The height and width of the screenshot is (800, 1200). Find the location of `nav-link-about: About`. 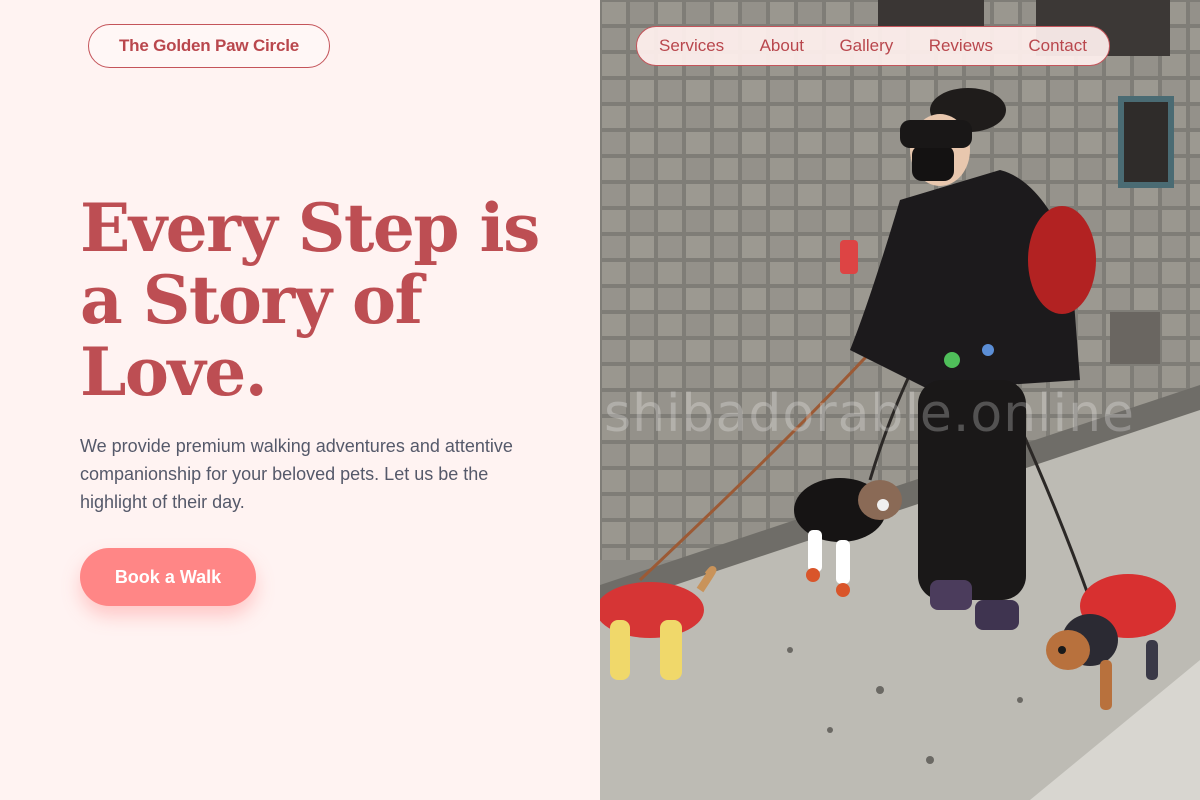

nav-link-about: About is located at coordinates (782, 46).